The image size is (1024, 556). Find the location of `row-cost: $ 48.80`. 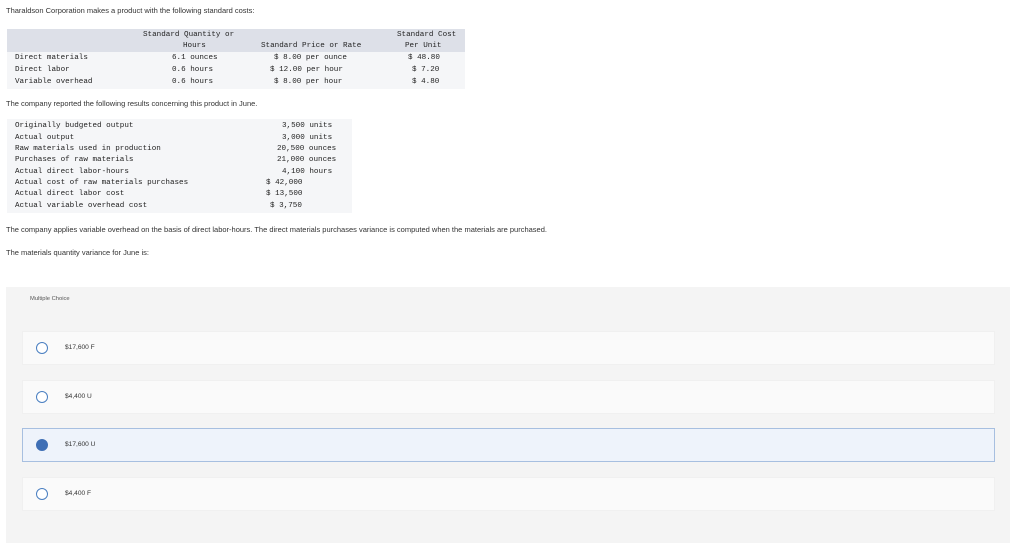

row-cost: $ 48.80 is located at coordinates (424, 58).